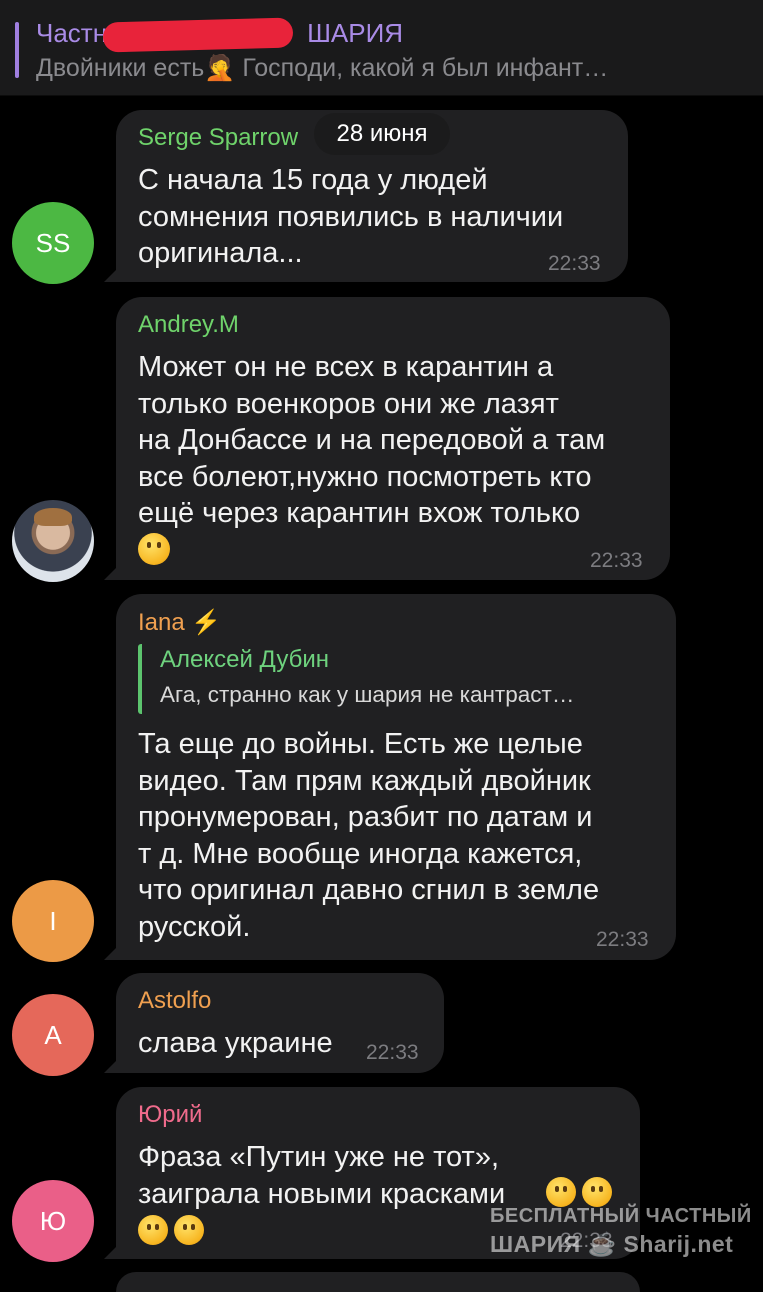 The height and width of the screenshot is (1292, 763). What do you see at coordinates (72, 33) in the screenshot?
I see `pinned-title-left: Частн` at bounding box center [72, 33].